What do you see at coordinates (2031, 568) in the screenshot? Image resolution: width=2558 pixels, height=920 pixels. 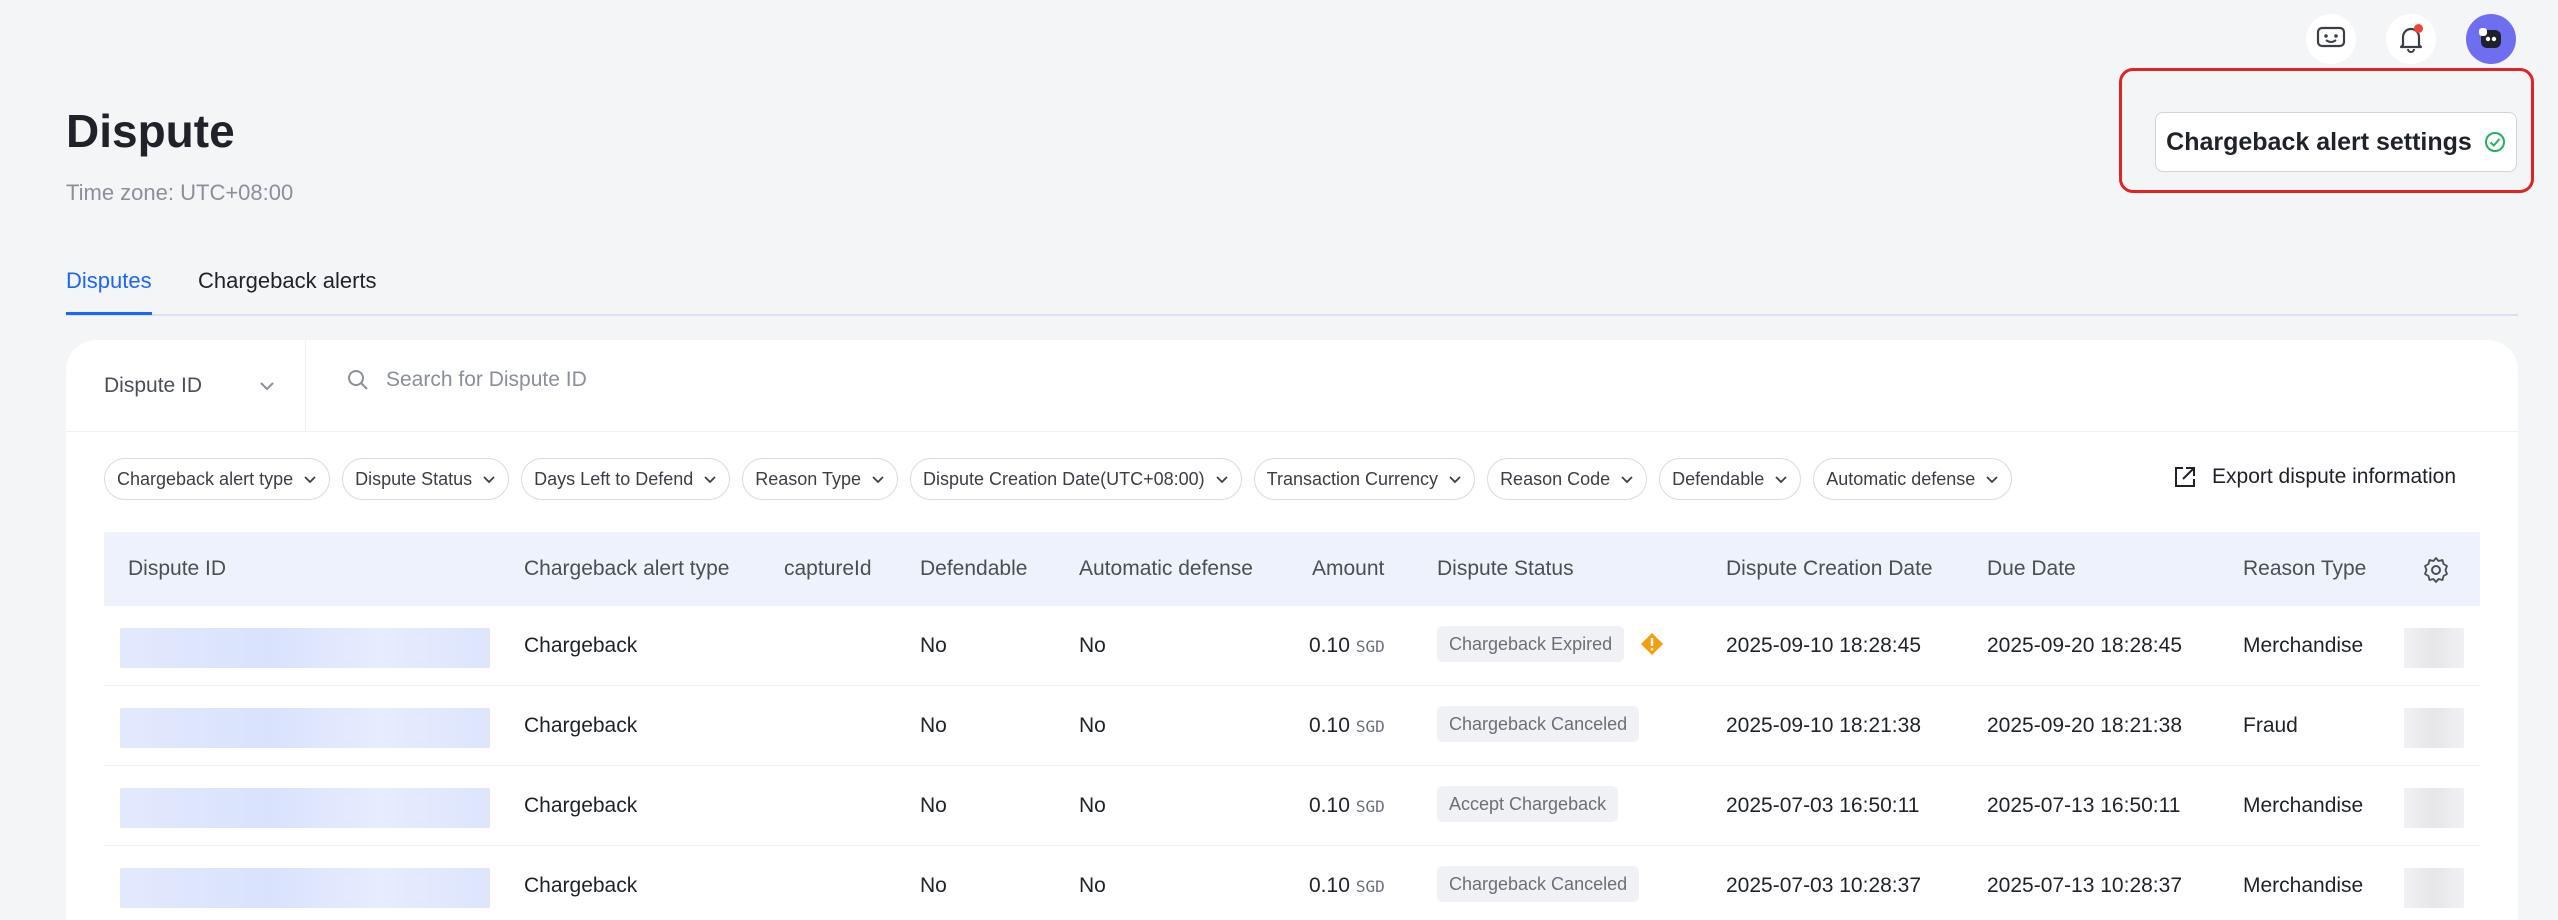 I see `col-due-date: Due Date` at bounding box center [2031, 568].